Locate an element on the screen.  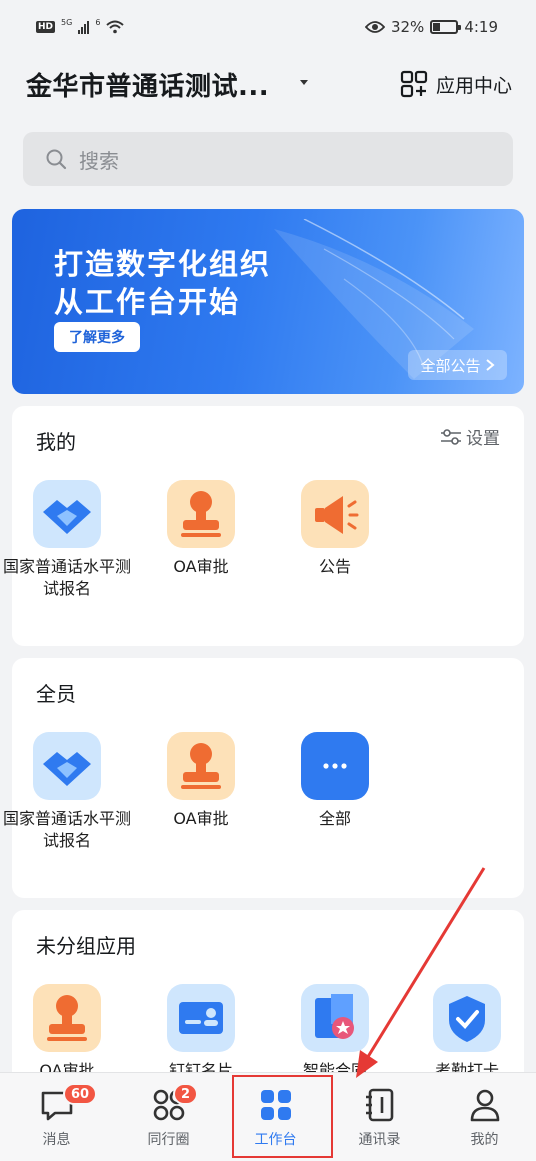
status-left: HD 5G 6 is located at coordinates (80, 26).